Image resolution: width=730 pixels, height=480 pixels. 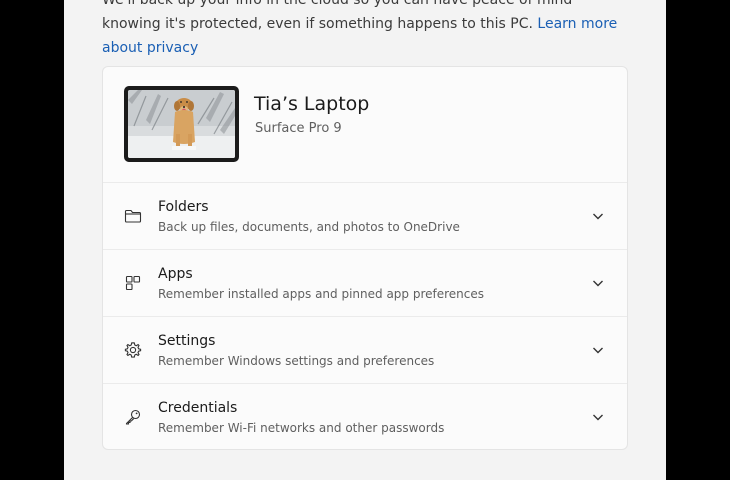 I want to click on device-thumbnail, so click(x=181, y=124).